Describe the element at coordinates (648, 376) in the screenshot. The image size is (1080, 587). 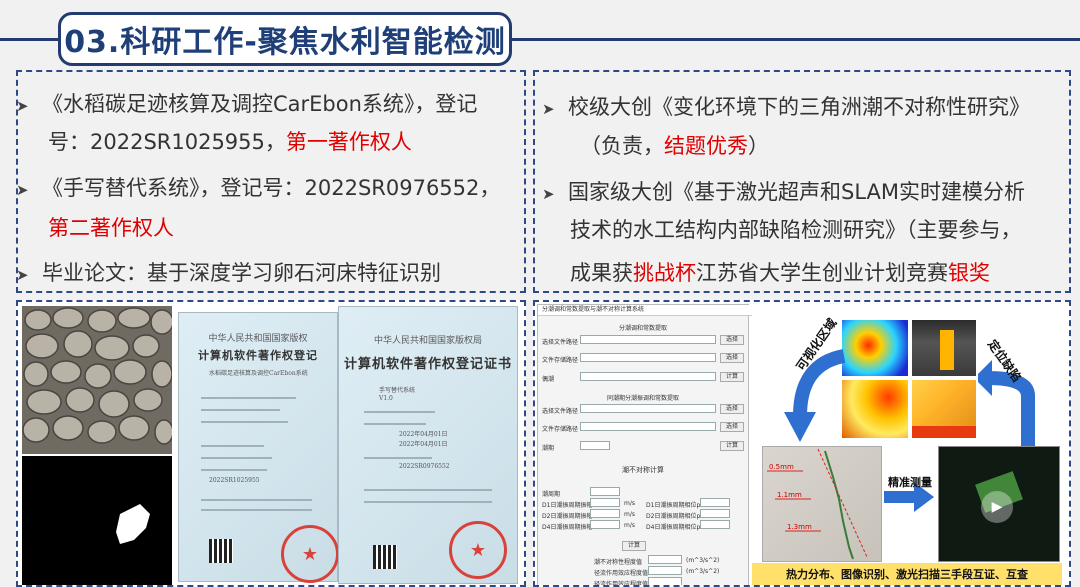
I see `period-input` at that location.